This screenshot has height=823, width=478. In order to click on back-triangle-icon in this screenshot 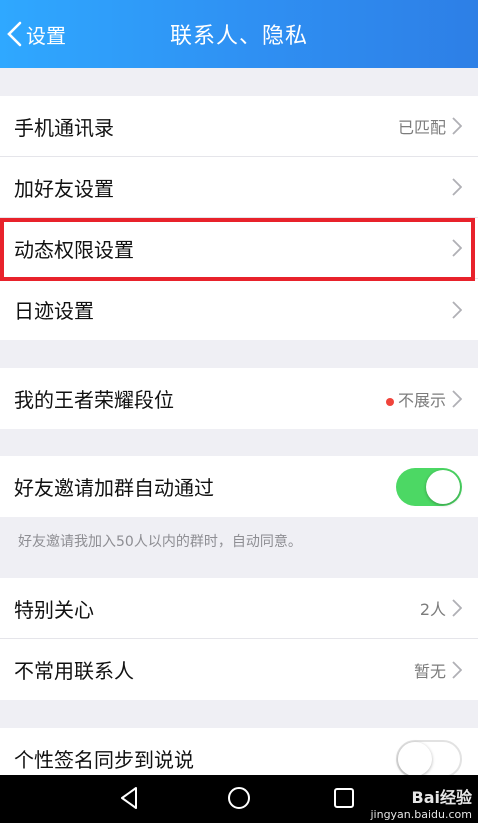, I will do `click(129, 800)`.